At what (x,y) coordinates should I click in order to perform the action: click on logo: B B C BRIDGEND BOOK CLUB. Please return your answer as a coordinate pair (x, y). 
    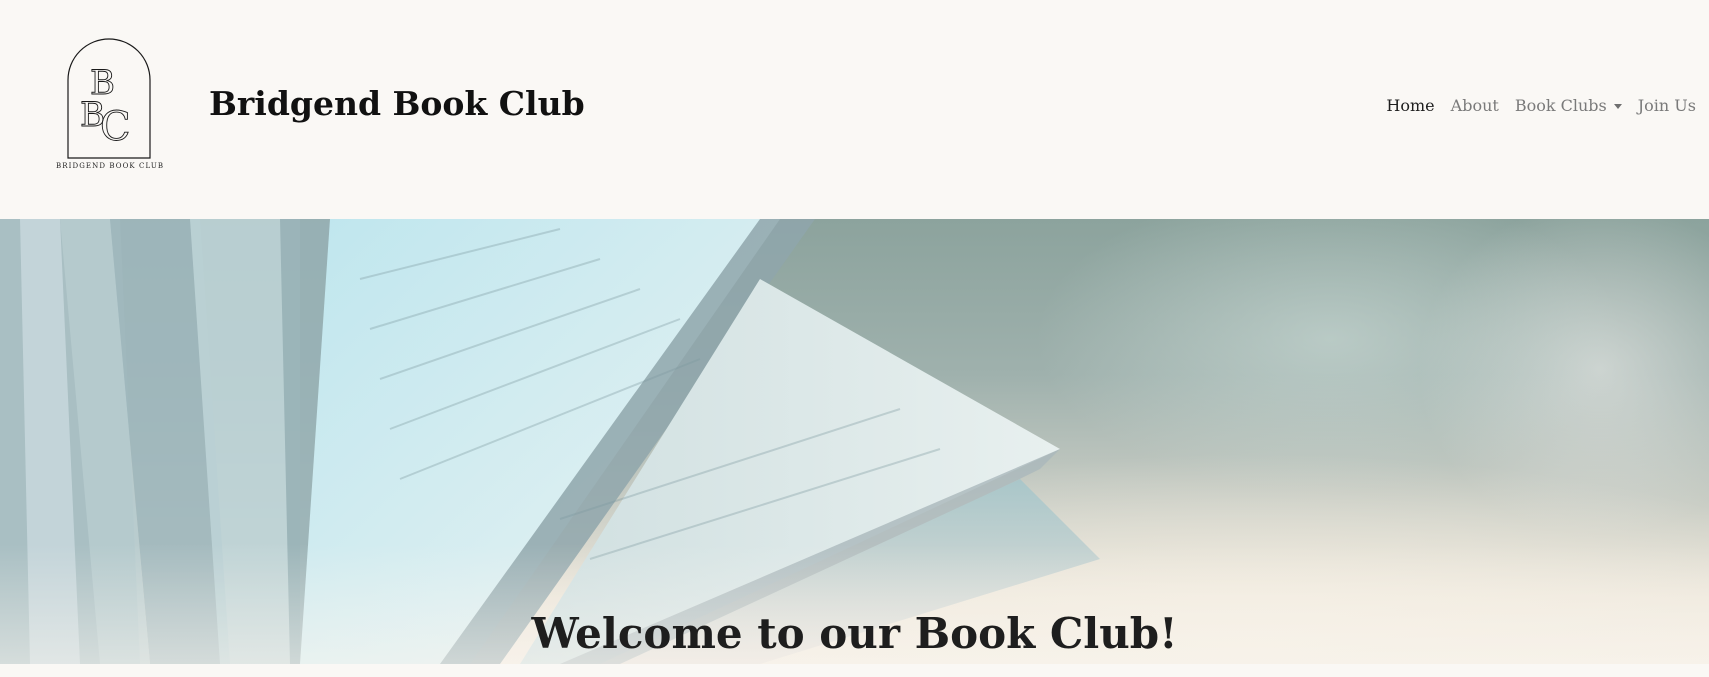
    Looking at the image, I should click on (110, 105).